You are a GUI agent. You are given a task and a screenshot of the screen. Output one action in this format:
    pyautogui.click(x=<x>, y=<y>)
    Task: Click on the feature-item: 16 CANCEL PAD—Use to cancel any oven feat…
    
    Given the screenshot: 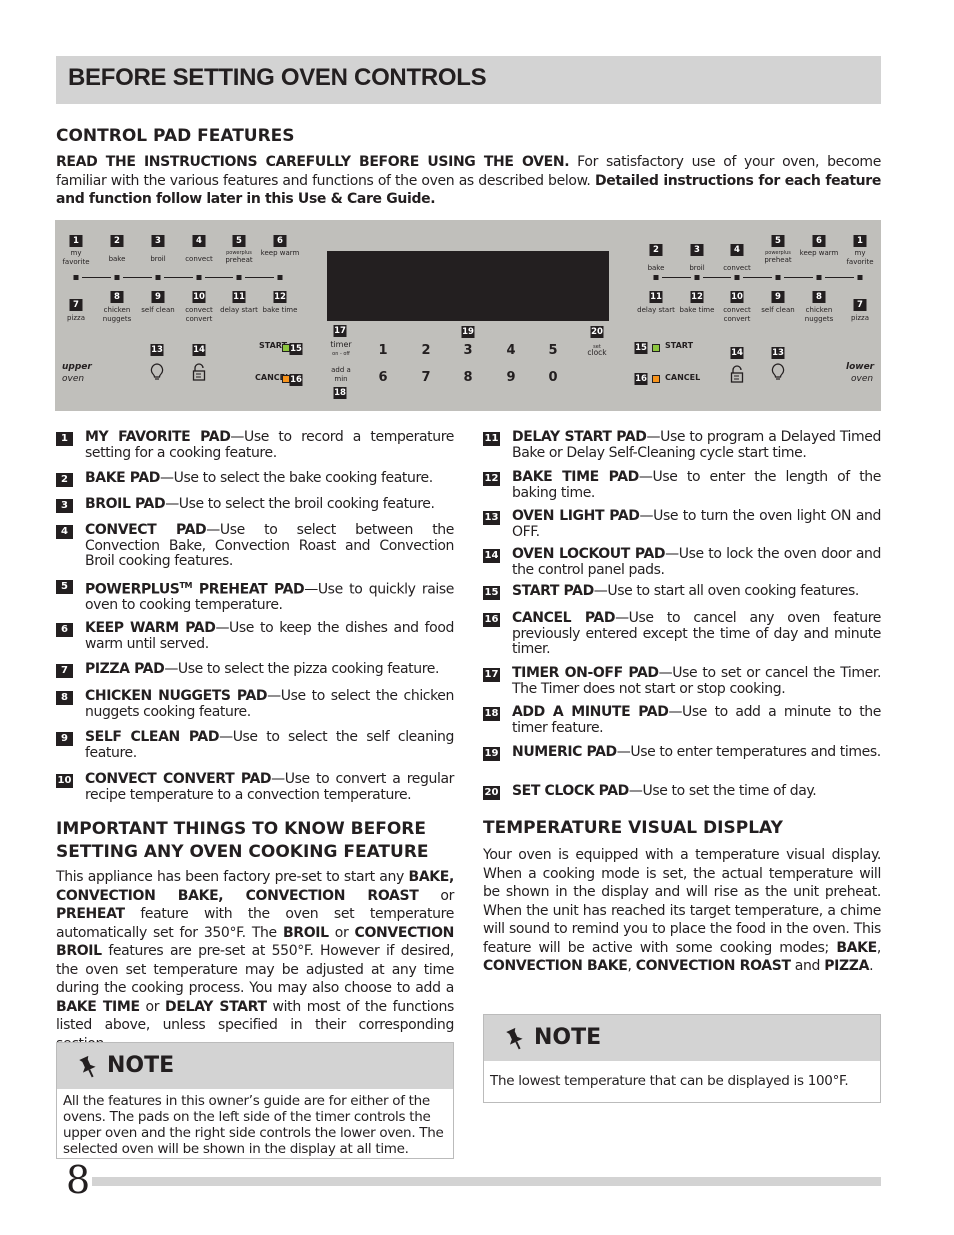 What is the action you would take?
    pyautogui.click(x=682, y=634)
    